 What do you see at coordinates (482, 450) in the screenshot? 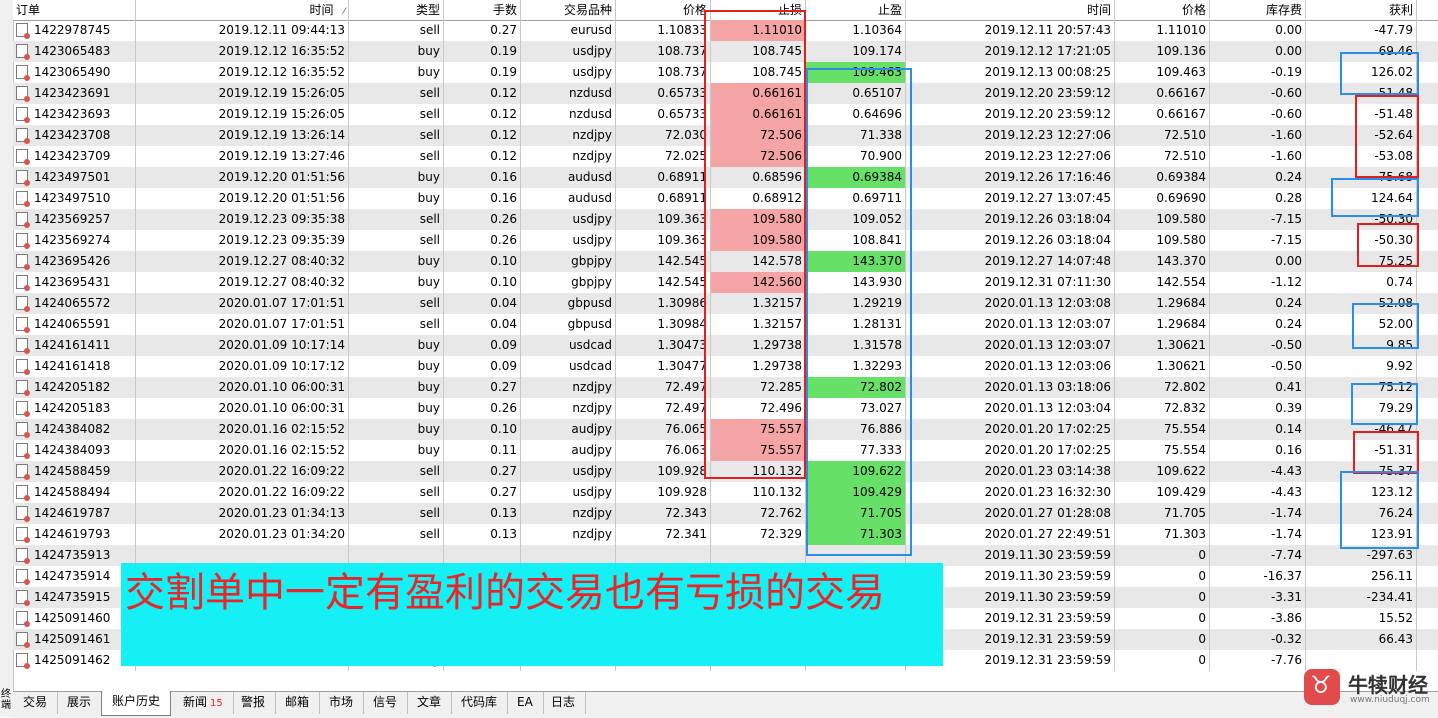
I see `cell-lots: 0.11` at bounding box center [482, 450].